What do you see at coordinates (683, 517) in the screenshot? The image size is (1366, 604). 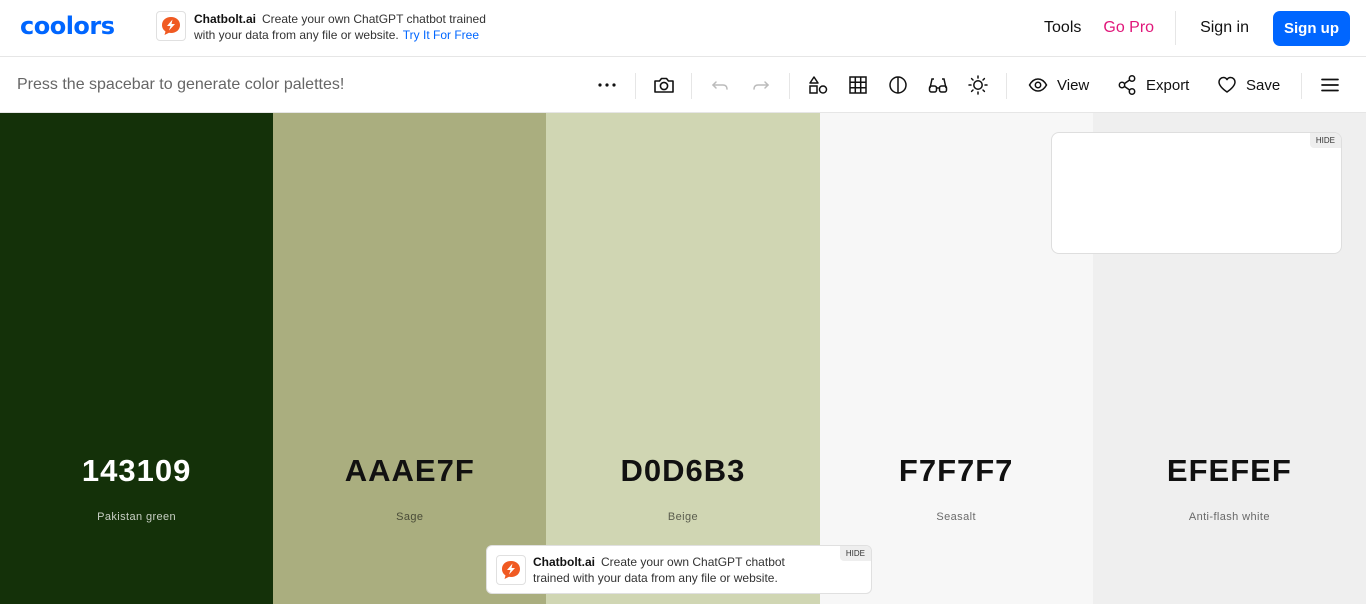 I see `swatch-color-name: Beige` at bounding box center [683, 517].